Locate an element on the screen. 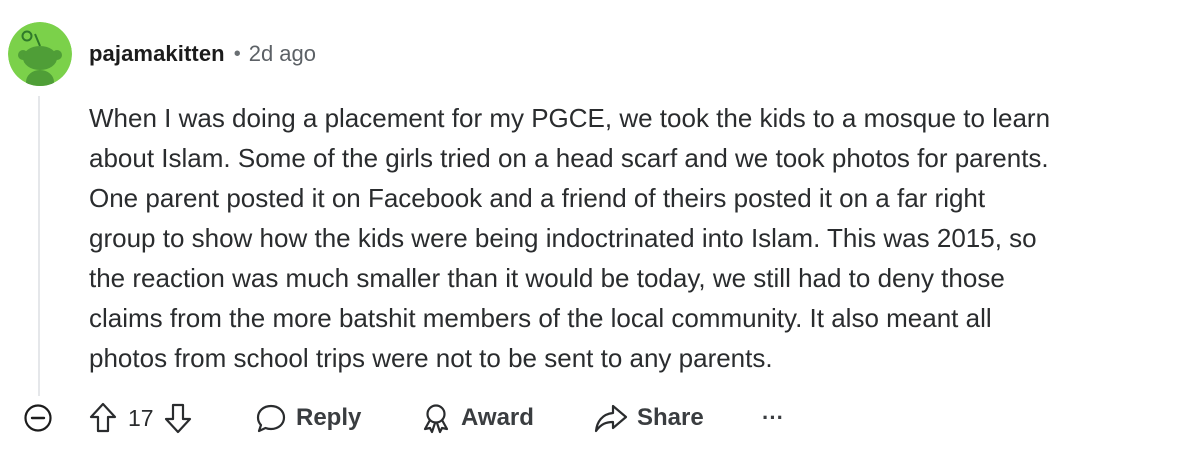 The height and width of the screenshot is (451, 1189). arrow-up-icon is located at coordinates (103, 417).